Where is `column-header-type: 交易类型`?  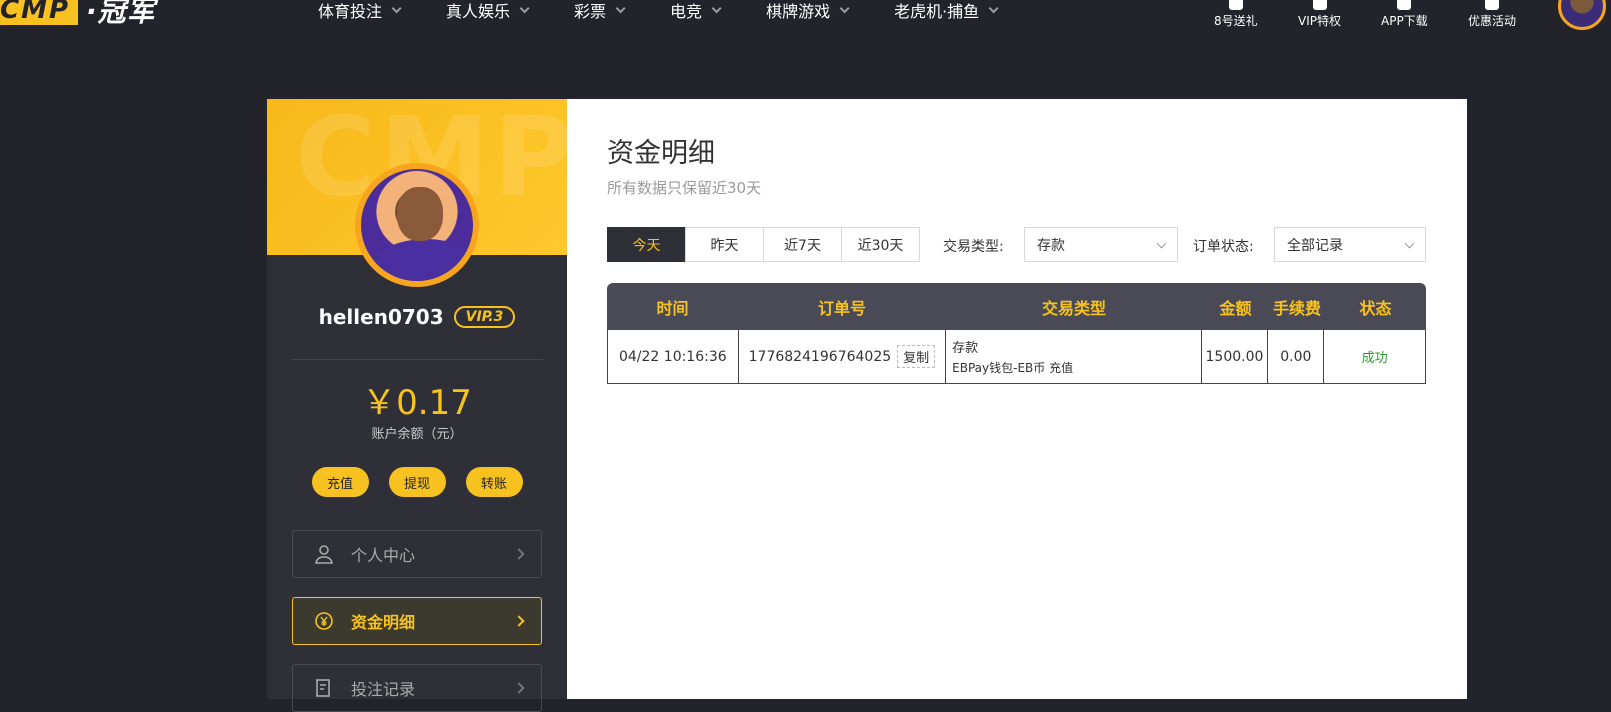 column-header-type: 交易类型 is located at coordinates (1073, 308).